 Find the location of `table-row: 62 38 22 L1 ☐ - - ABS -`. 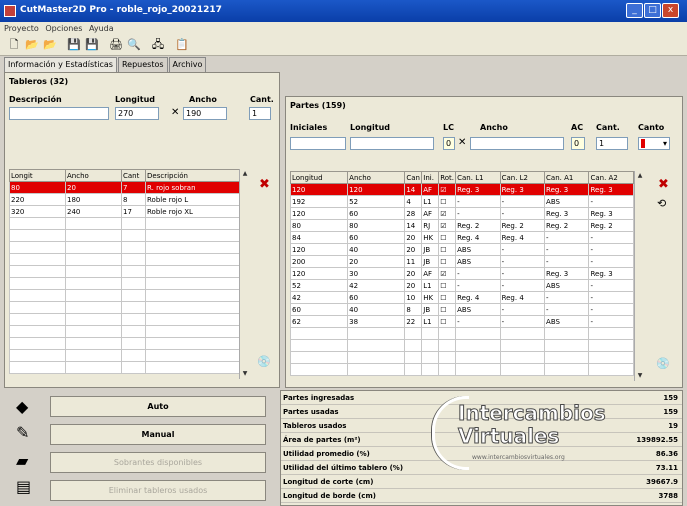

table-row: 62 38 22 L1 ☐ - - ABS - is located at coordinates (461, 321).